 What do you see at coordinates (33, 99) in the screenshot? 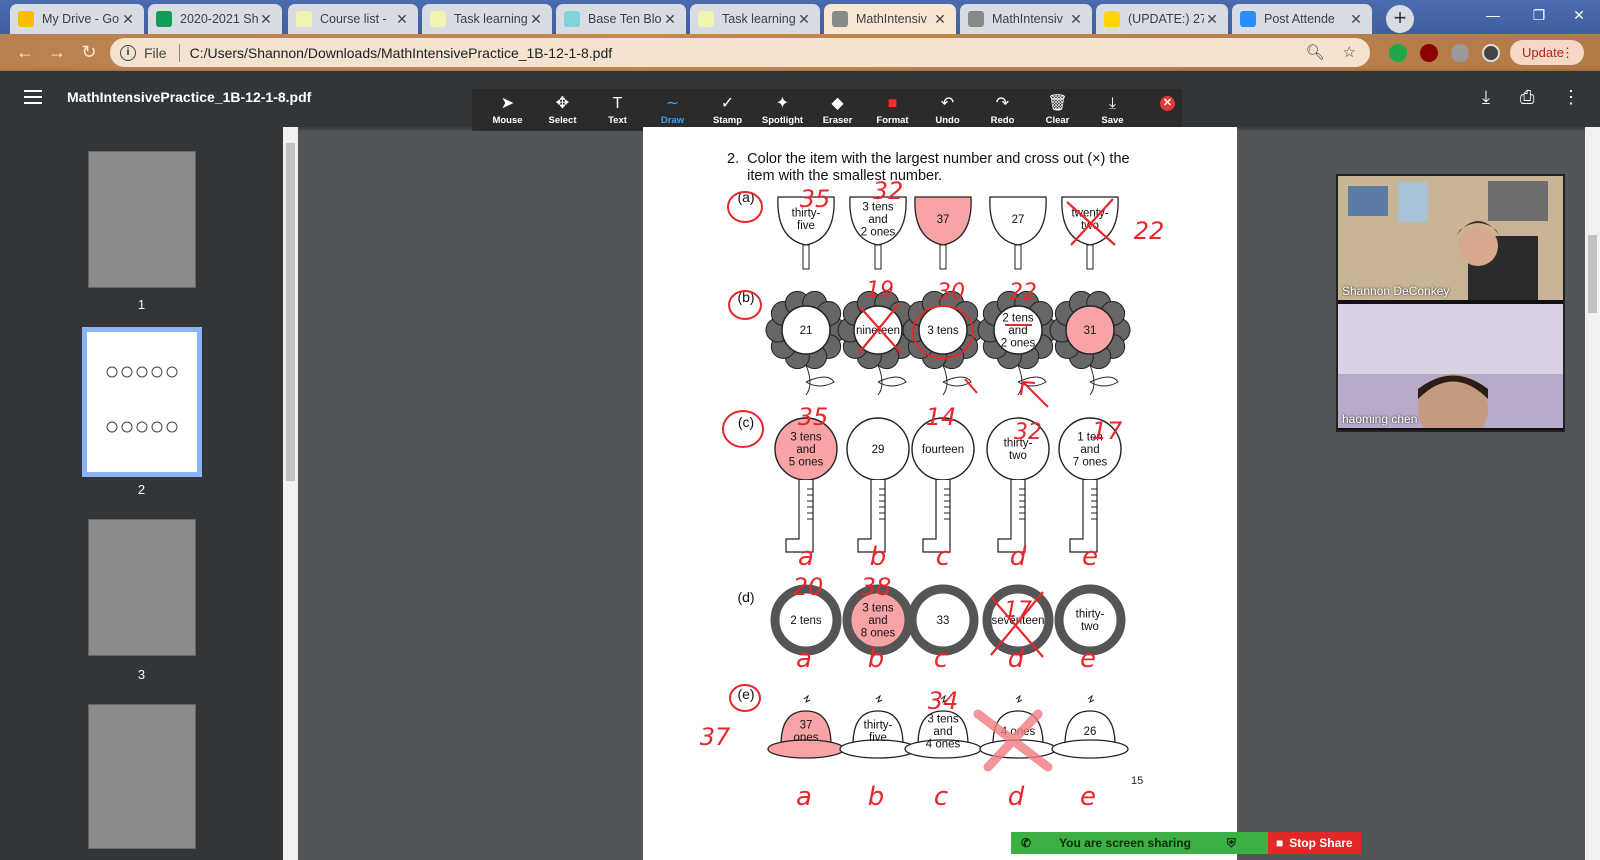
I see `menu-icon` at bounding box center [33, 99].